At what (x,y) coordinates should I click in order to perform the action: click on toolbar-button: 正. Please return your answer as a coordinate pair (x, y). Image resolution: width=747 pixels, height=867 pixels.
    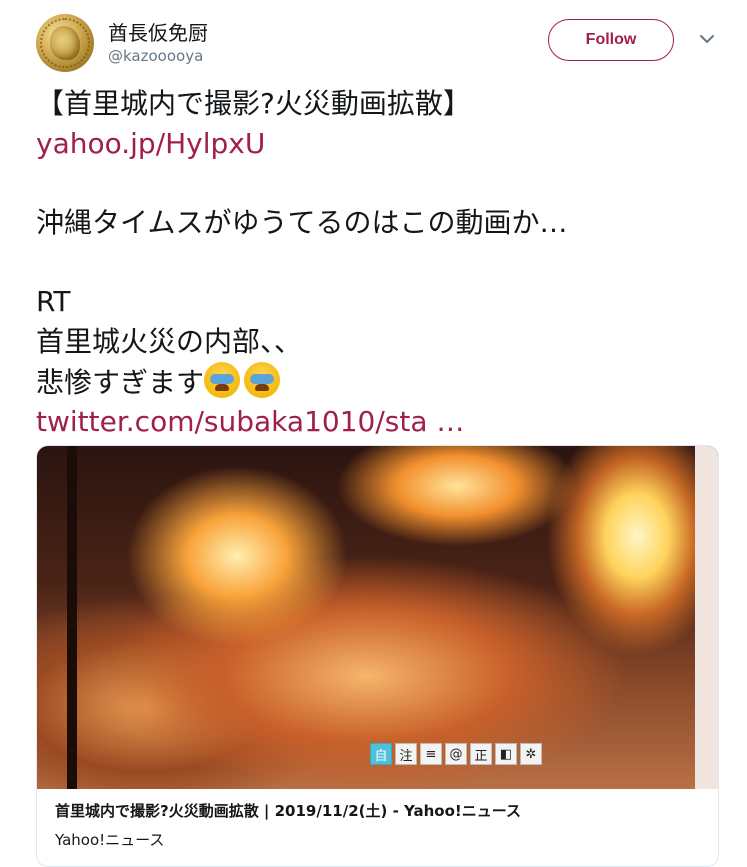
    Looking at the image, I should click on (481, 754).